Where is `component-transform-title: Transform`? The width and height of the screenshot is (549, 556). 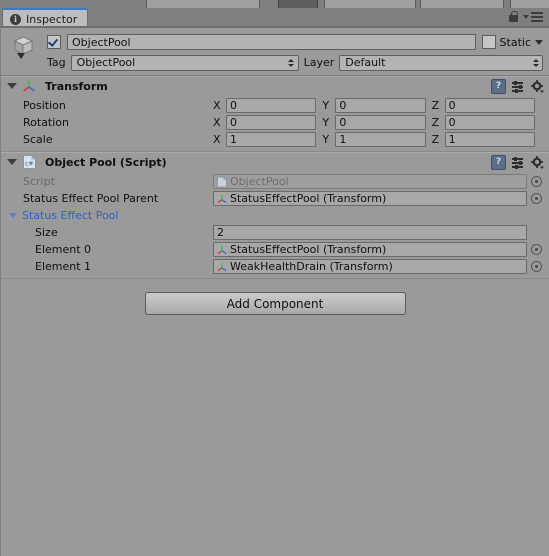 component-transform-title: Transform is located at coordinates (76, 86).